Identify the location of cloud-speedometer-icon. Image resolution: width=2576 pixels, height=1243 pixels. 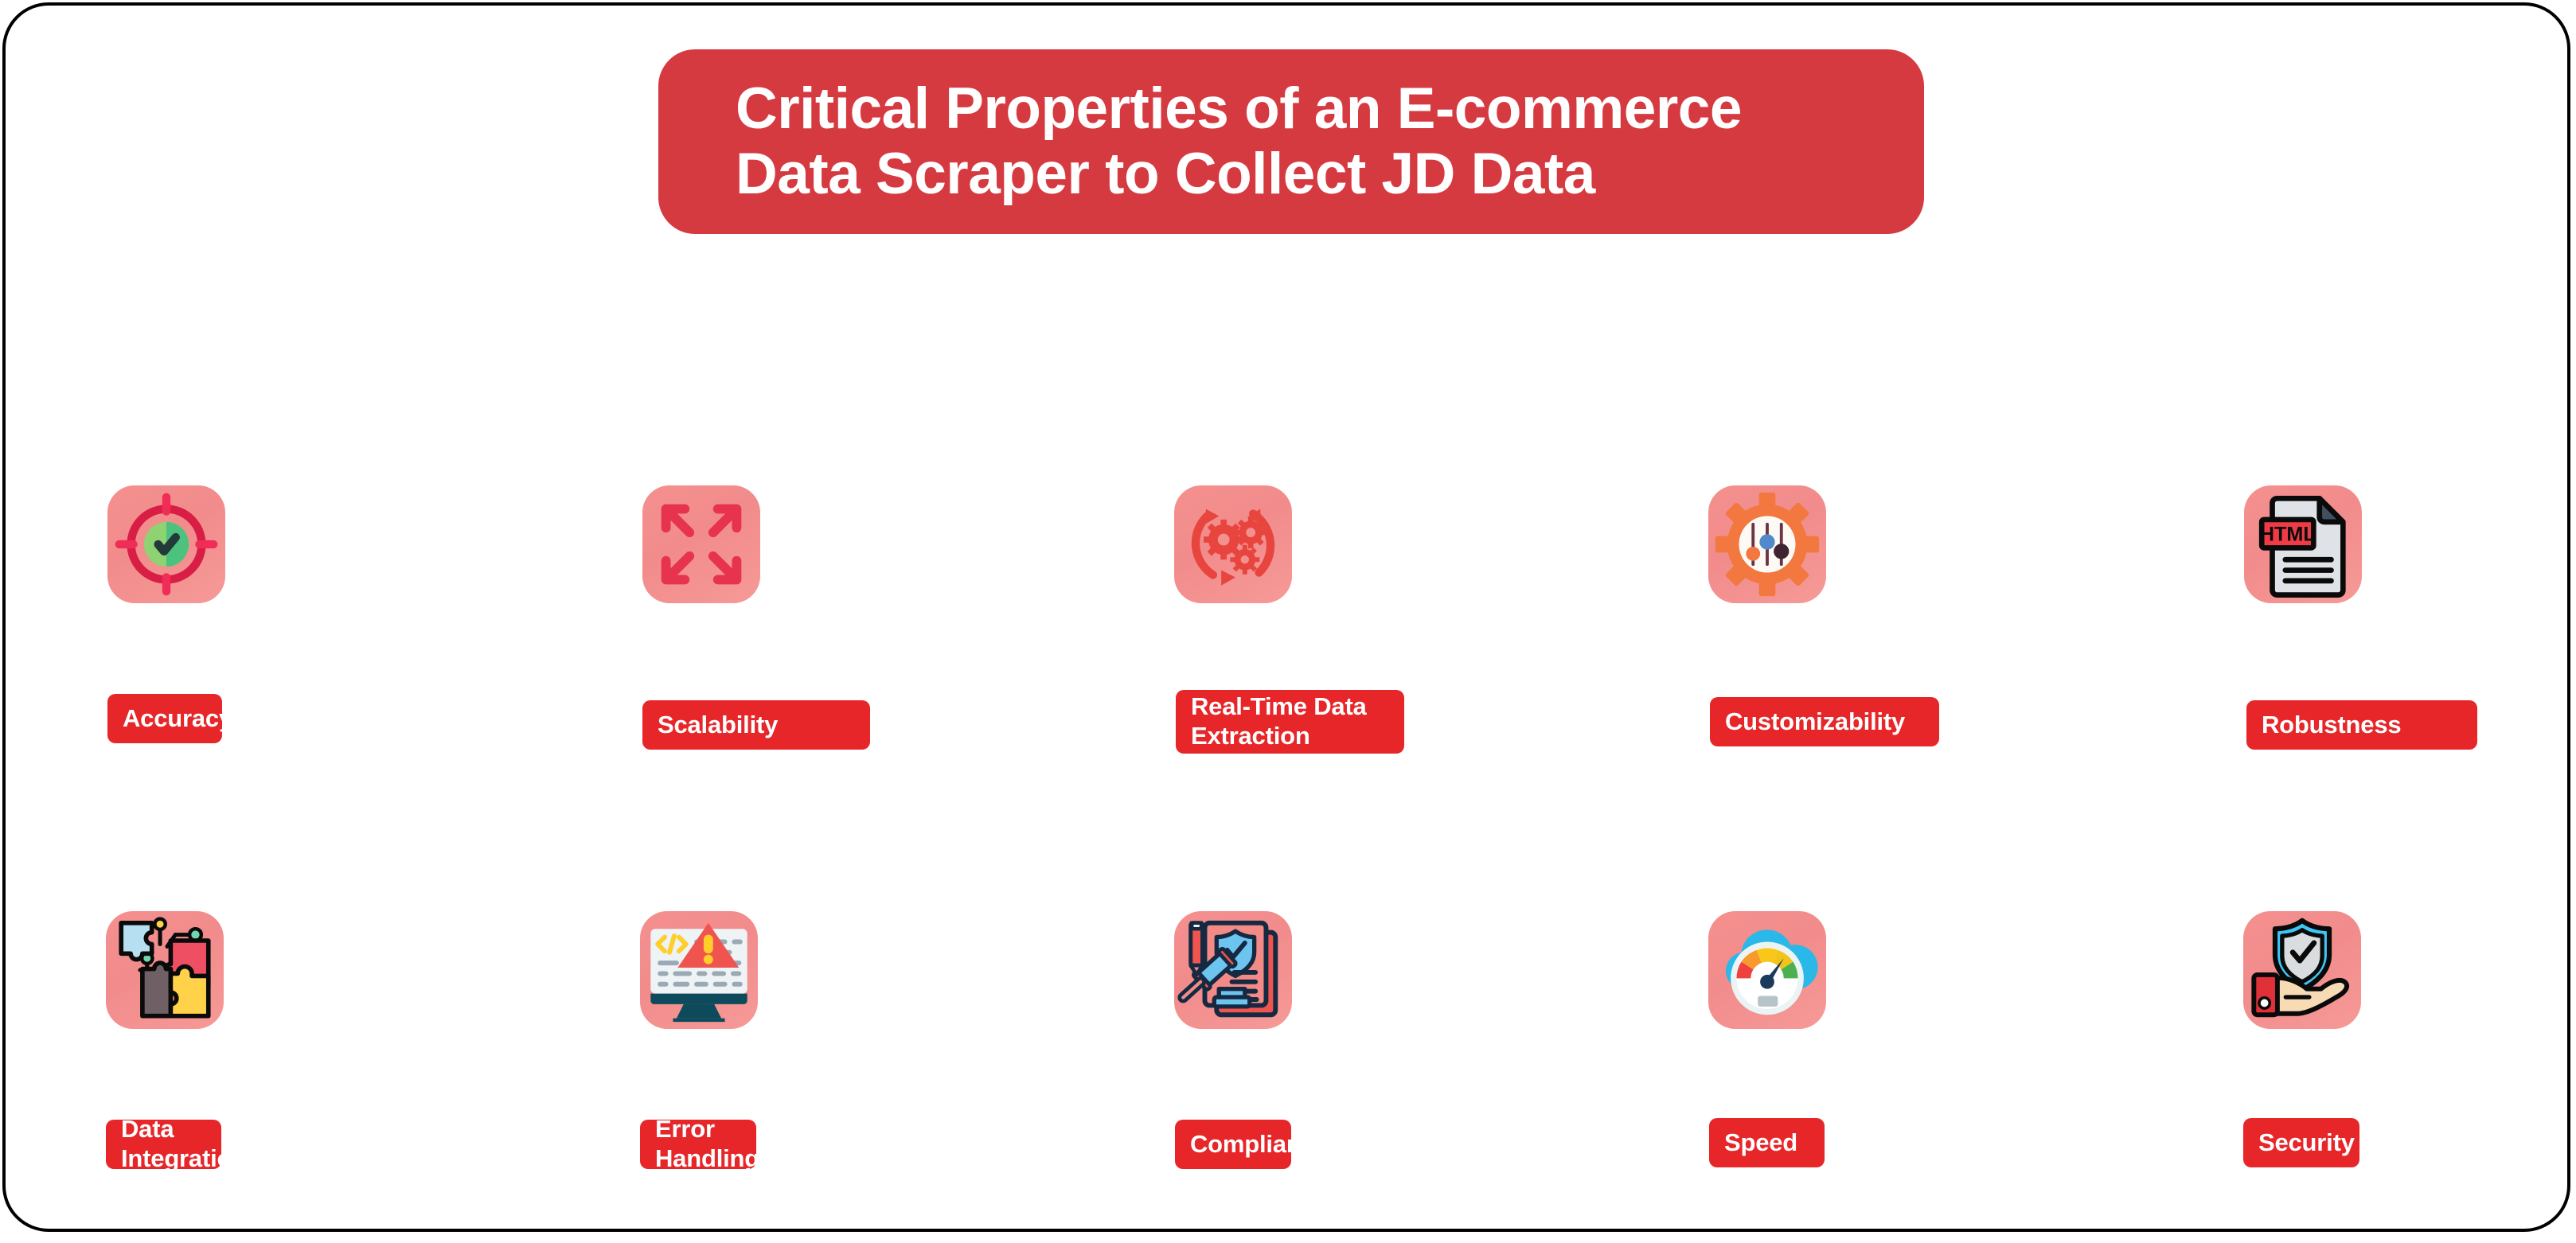
(1767, 970).